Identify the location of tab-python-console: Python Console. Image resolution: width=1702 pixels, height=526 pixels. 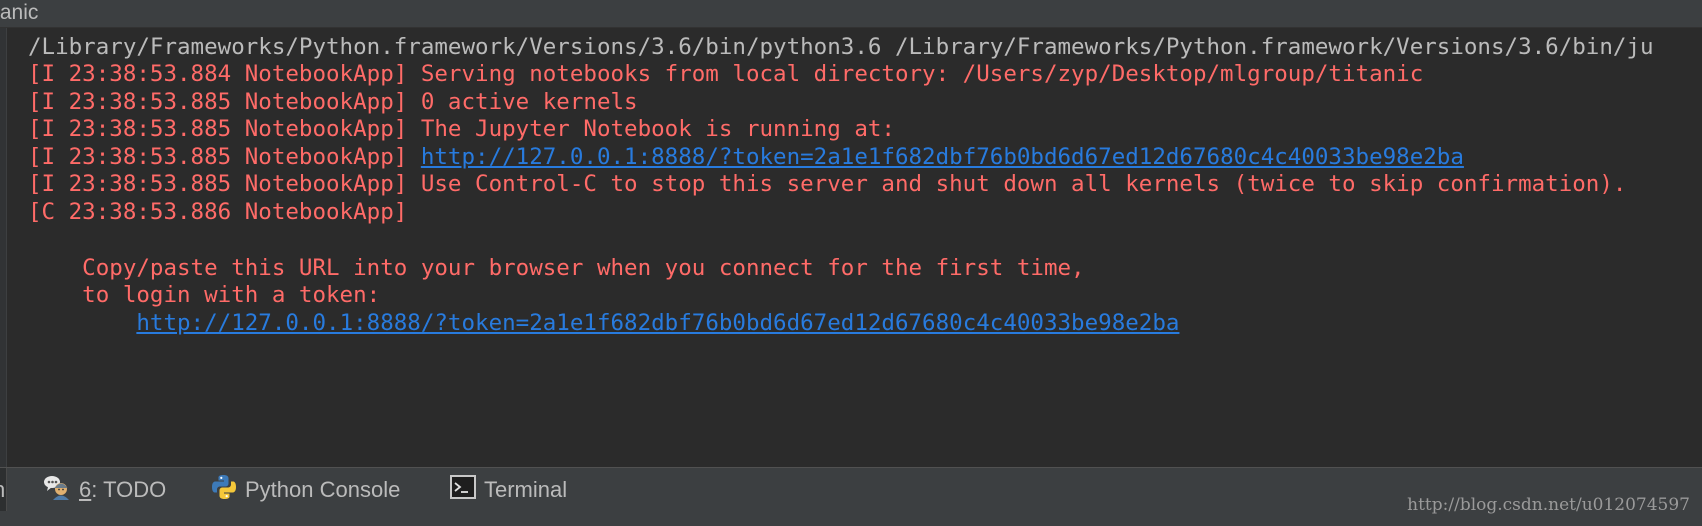
(305, 489).